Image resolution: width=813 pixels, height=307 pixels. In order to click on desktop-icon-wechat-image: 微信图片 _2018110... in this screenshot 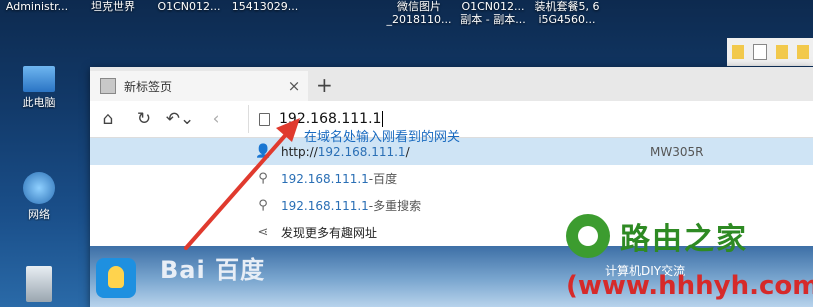, I will do `click(419, 13)`.